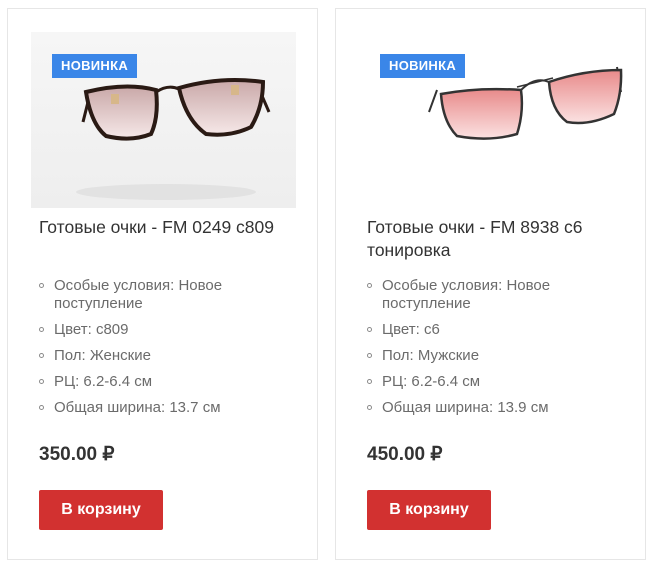 This screenshot has height=572, width=657. What do you see at coordinates (497, 408) in the screenshot?
I see `spec-item: Общая ширина: 13.9 см` at bounding box center [497, 408].